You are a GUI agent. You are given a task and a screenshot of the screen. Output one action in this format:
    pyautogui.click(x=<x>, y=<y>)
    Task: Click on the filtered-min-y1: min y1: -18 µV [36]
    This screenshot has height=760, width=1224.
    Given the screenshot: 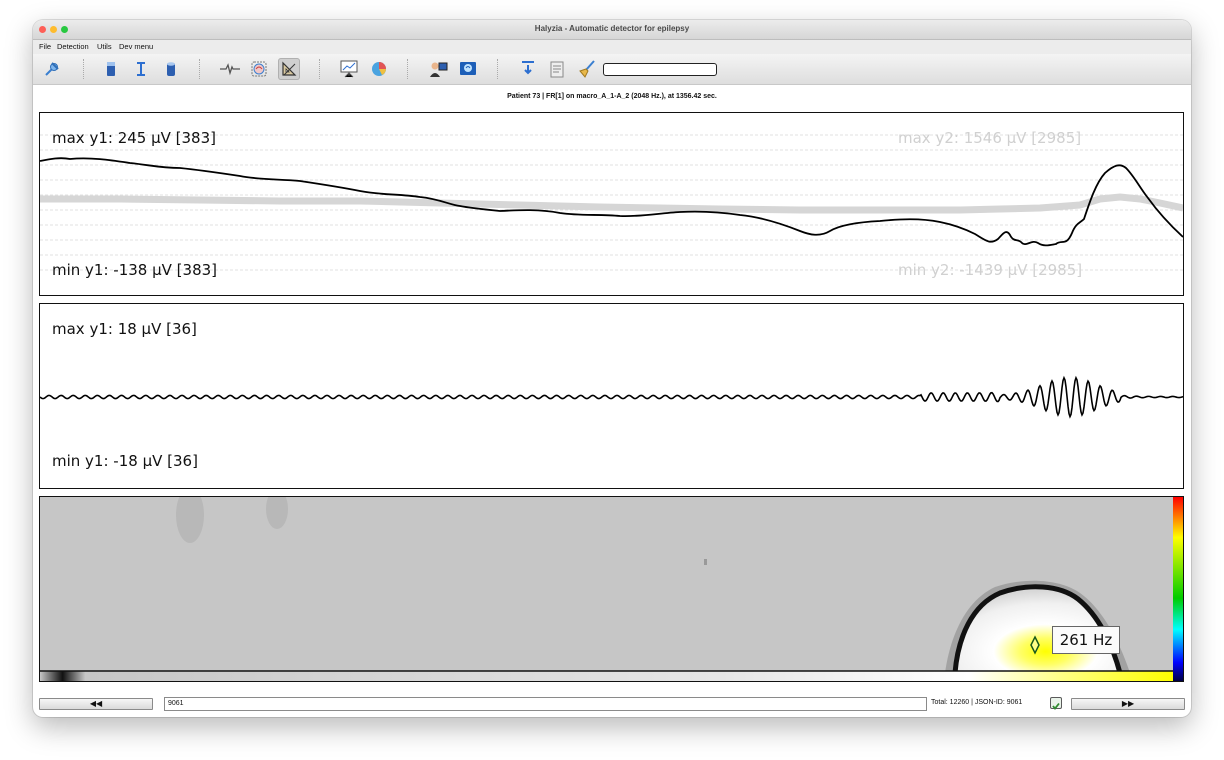 What is the action you would take?
    pyautogui.click(x=125, y=461)
    